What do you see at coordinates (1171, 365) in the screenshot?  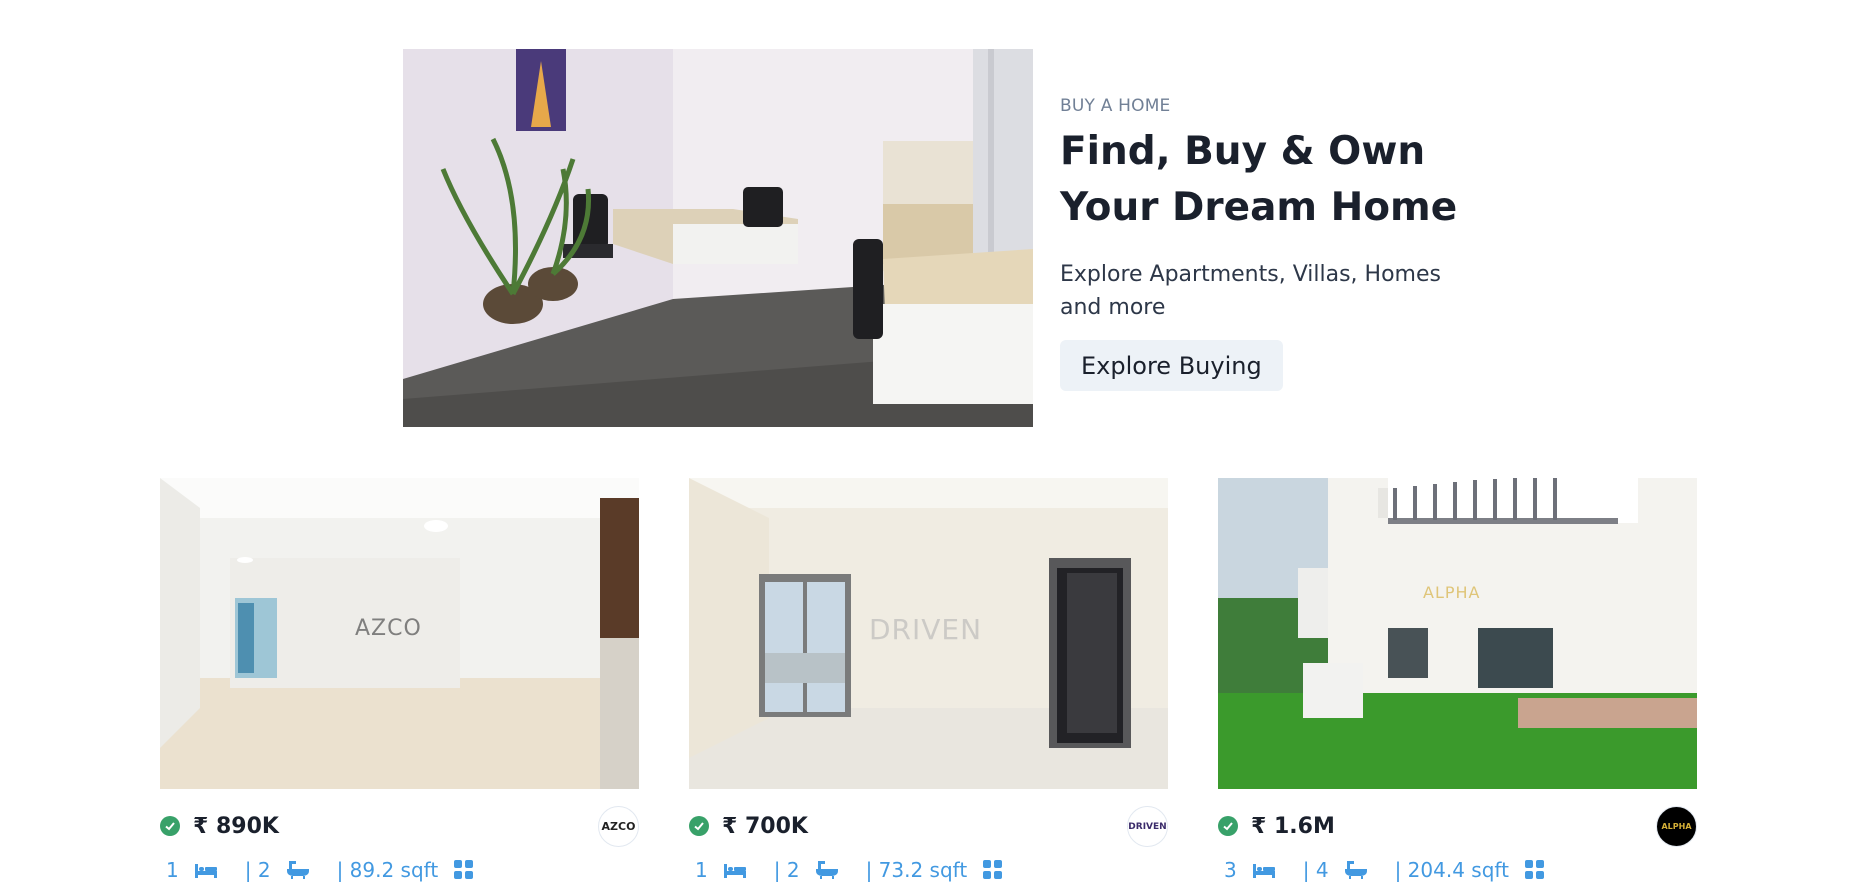 I see `explore-buying-button: Explore Buying` at bounding box center [1171, 365].